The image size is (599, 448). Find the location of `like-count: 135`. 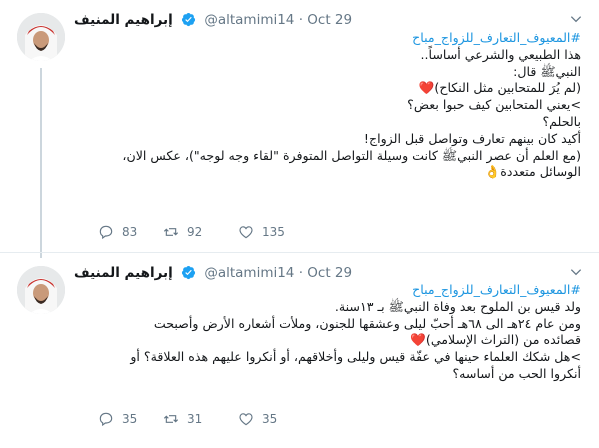

like-count: 135 is located at coordinates (273, 232).